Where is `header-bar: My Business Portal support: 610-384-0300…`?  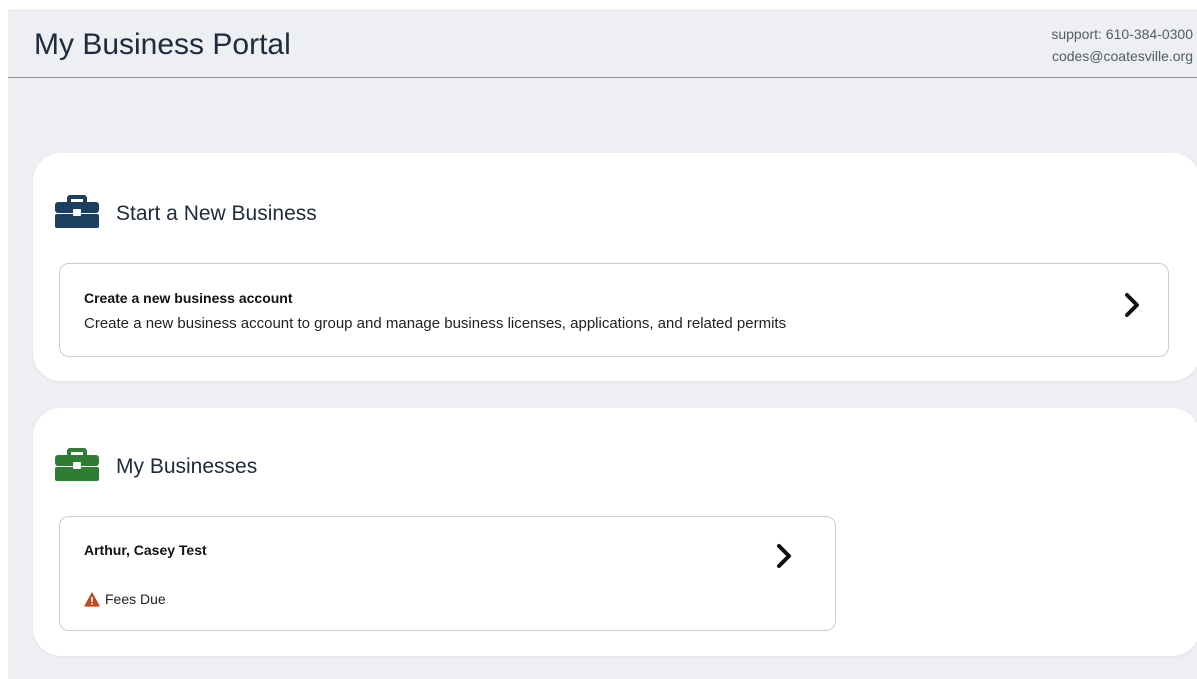 header-bar: My Business Portal support: 610-384-0300… is located at coordinates (602, 44).